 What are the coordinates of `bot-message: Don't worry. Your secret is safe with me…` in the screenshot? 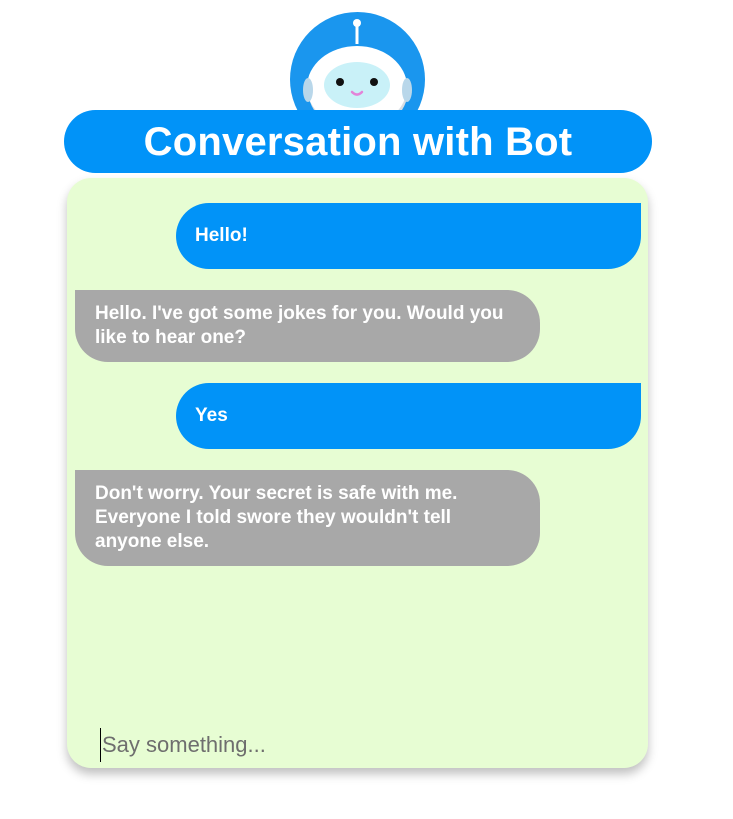 It's located at (307, 518).